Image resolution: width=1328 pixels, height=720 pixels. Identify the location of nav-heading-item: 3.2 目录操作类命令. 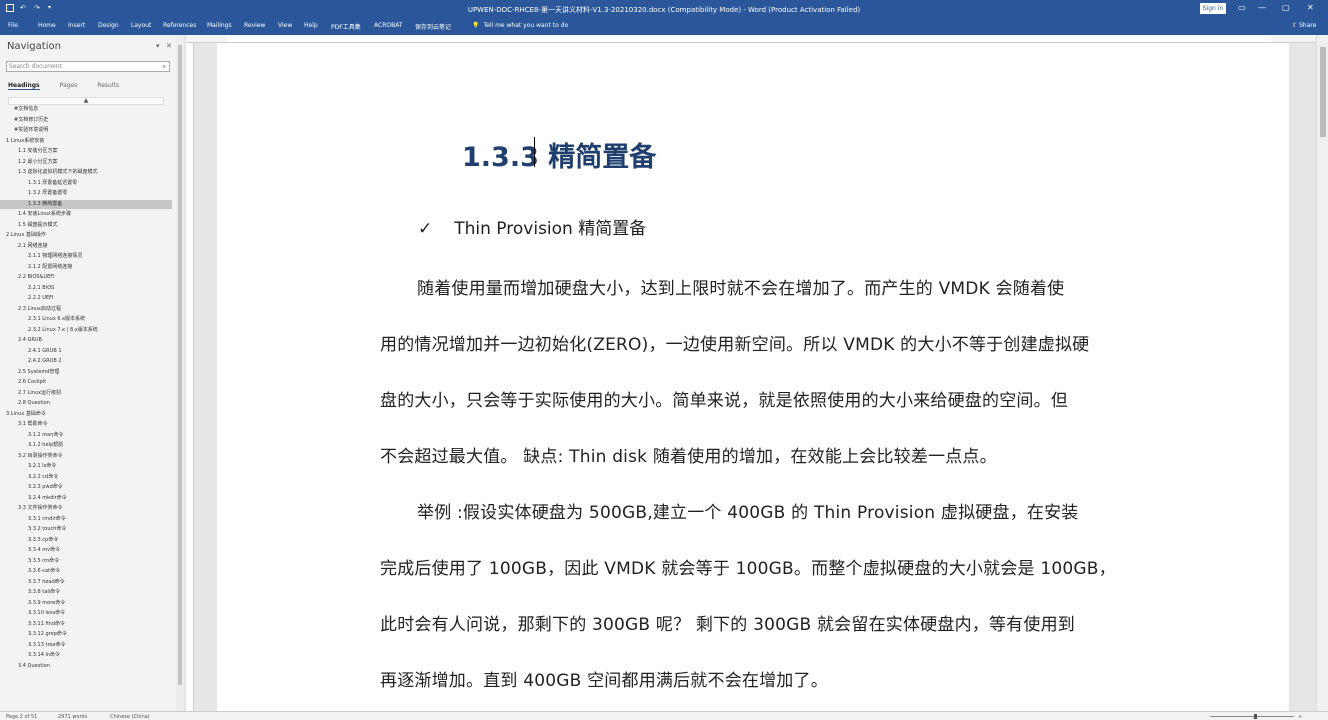
(86, 456).